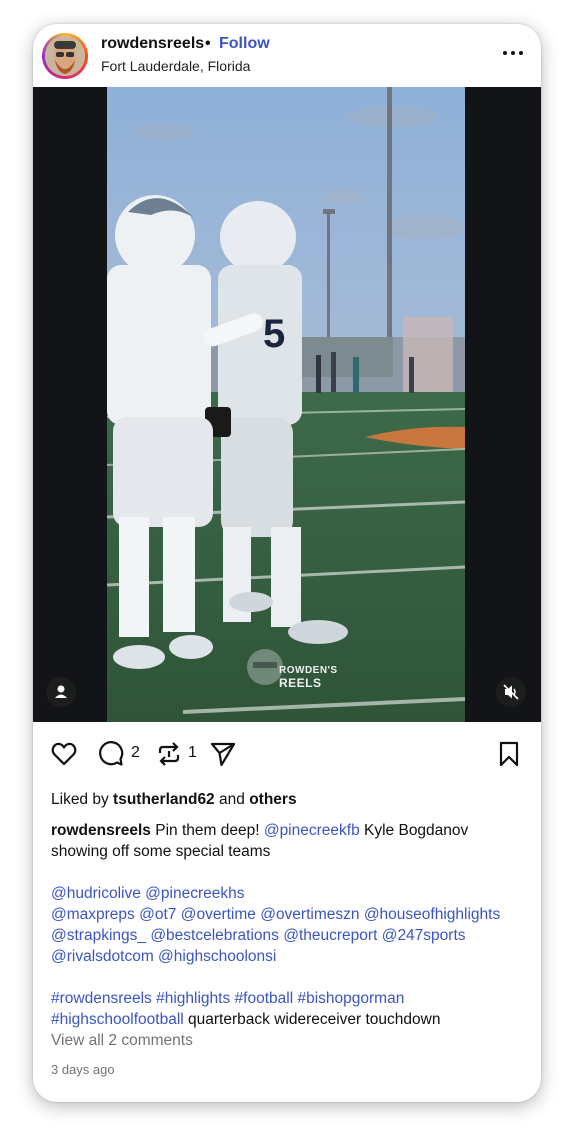  I want to click on hashtag-link: #highschoolfootball, so click(117, 1019).